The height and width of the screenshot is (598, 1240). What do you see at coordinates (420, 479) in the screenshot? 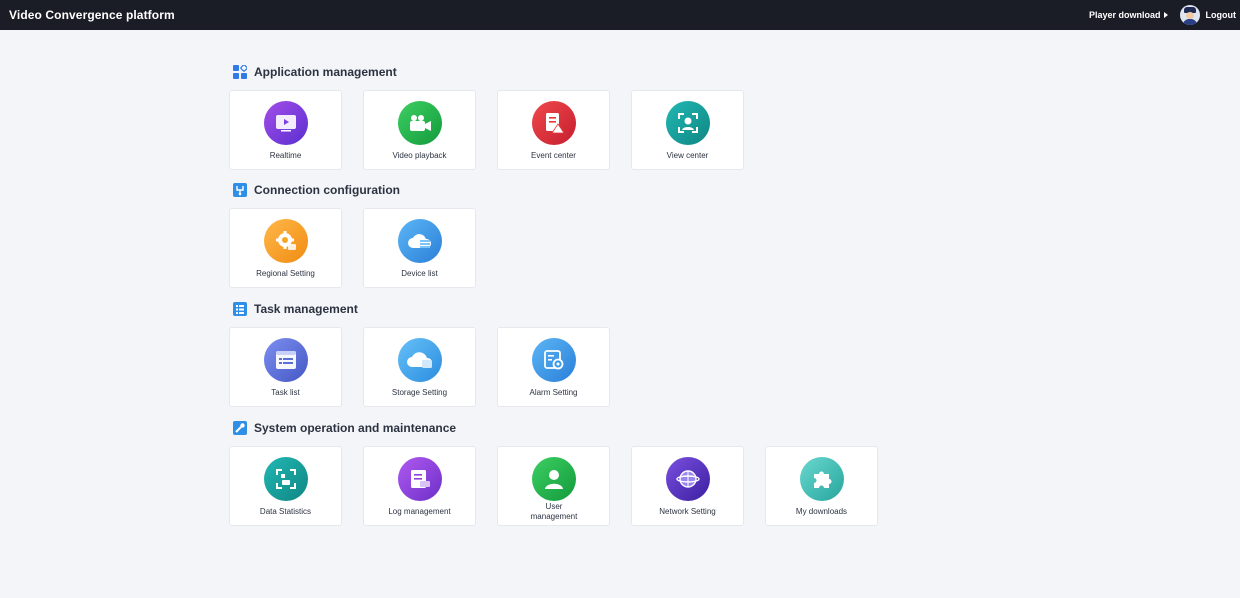
I see `log-document-icon` at bounding box center [420, 479].